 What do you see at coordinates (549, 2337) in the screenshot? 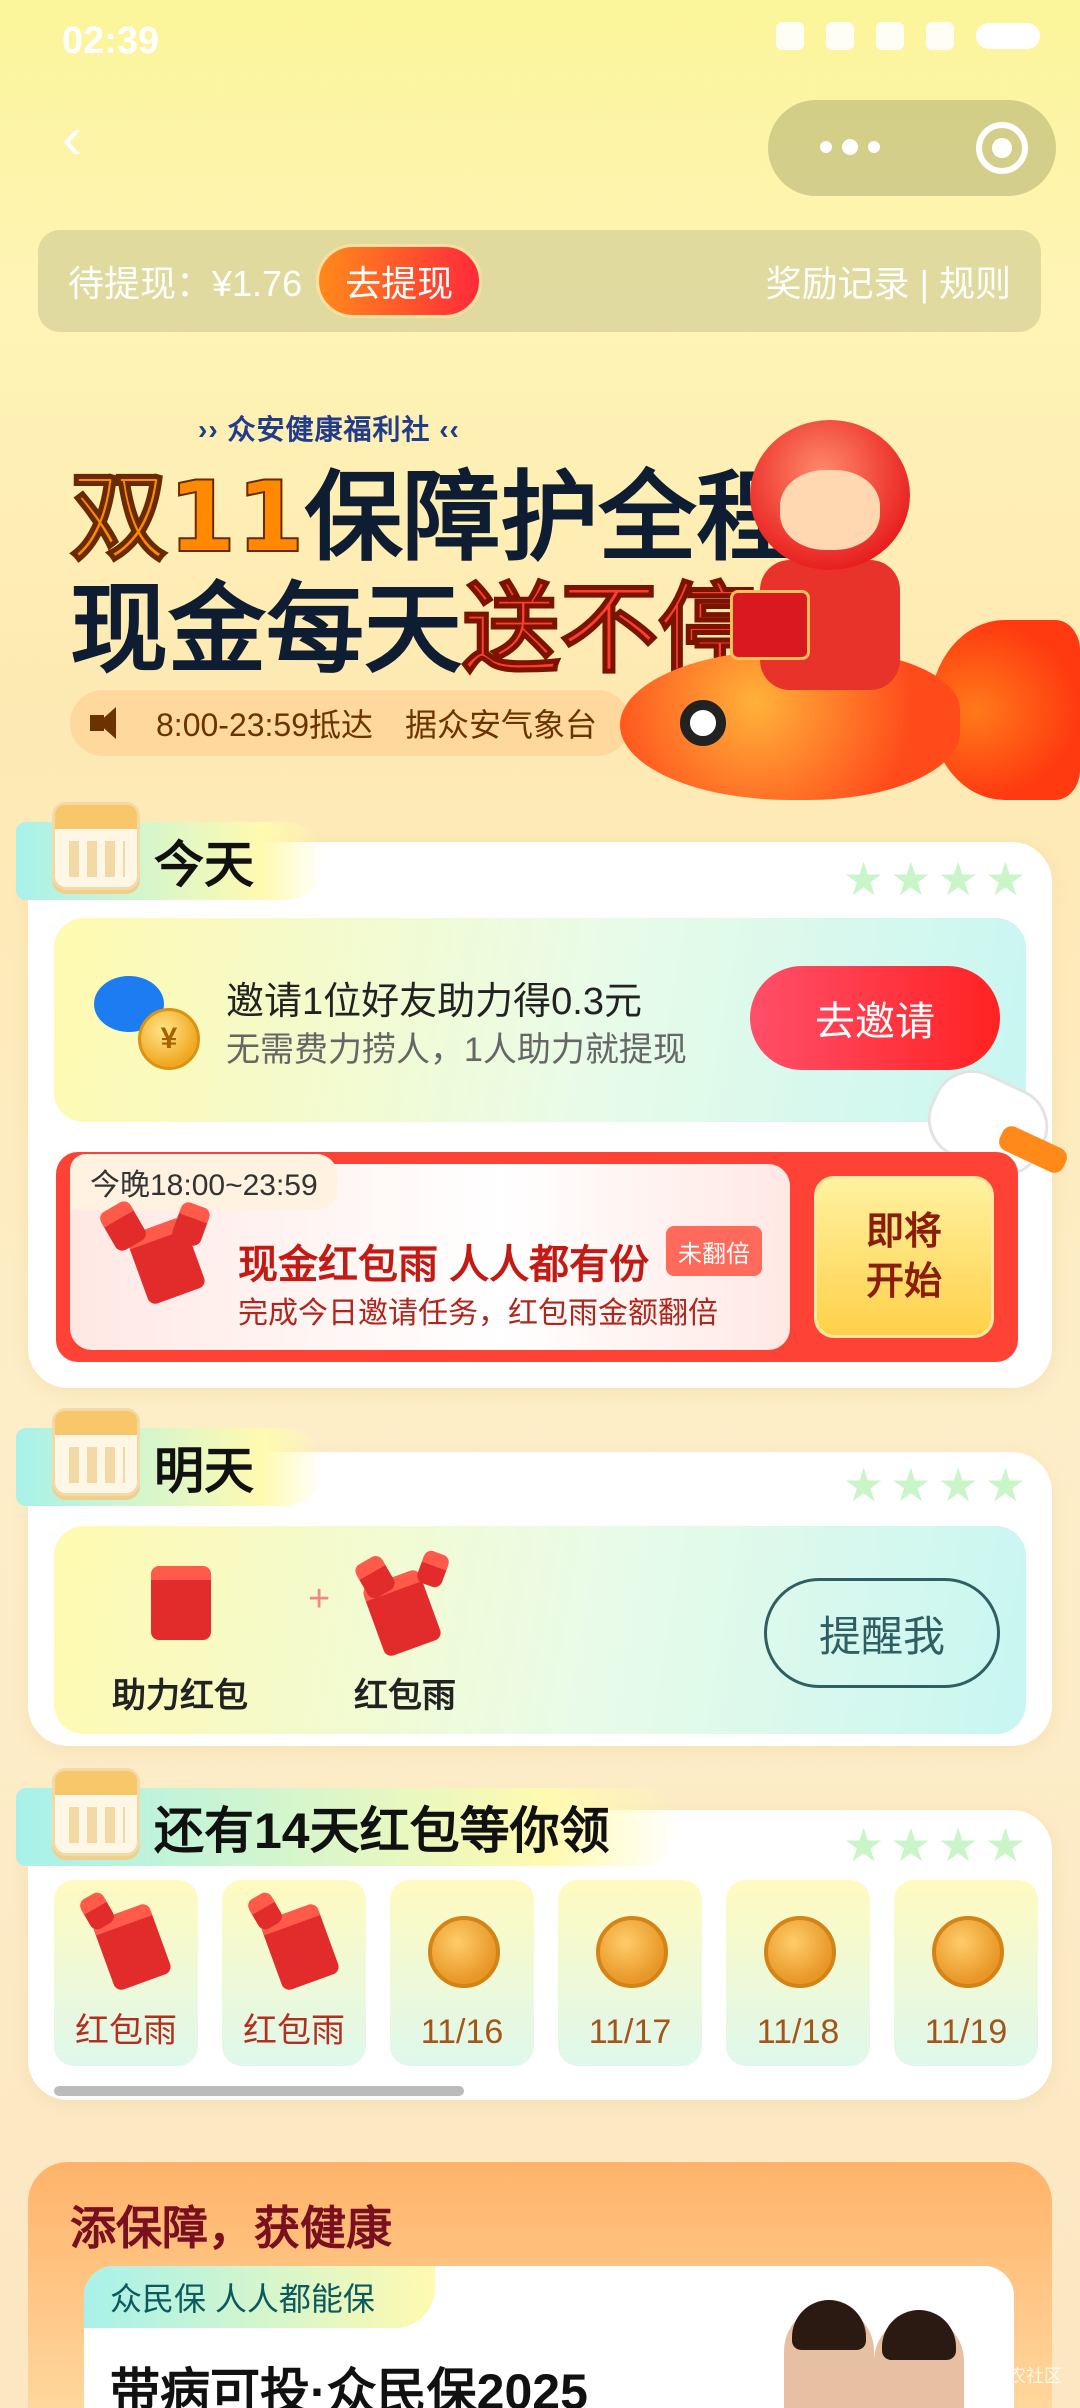
I see `promo-product-card: 众民保 人人都能保 带病可投·众民保2025` at bounding box center [549, 2337].